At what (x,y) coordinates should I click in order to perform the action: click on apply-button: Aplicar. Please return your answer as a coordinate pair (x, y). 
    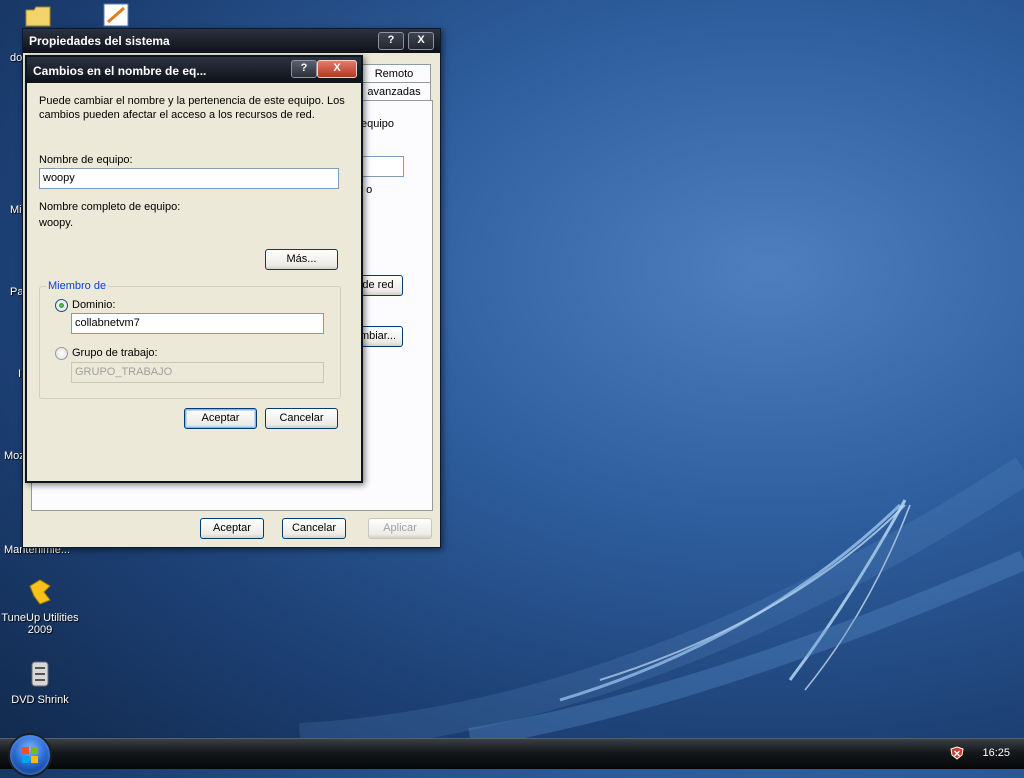
    Looking at the image, I should click on (400, 528).